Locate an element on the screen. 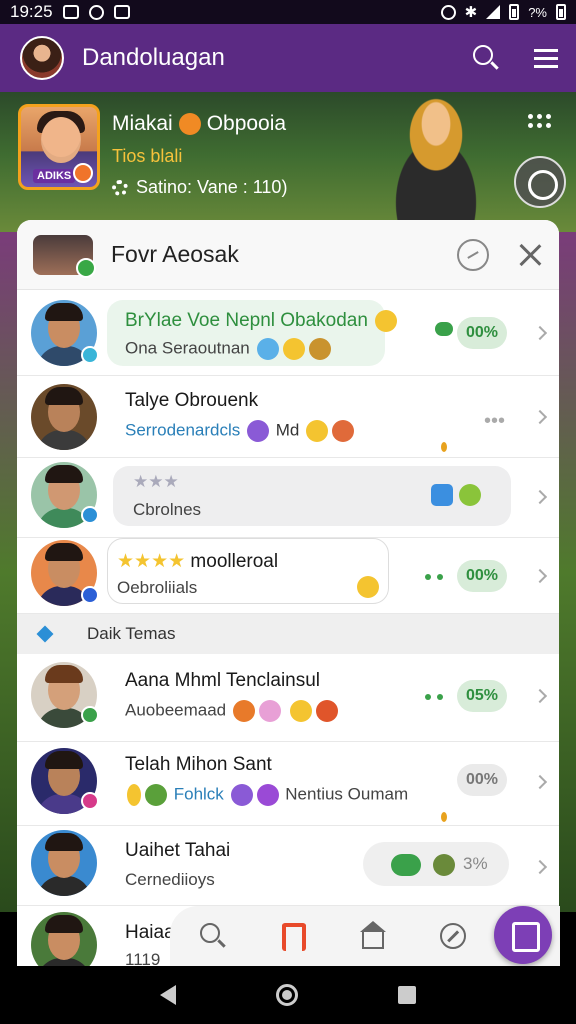  percent-label: 3% is located at coordinates (475, 863).